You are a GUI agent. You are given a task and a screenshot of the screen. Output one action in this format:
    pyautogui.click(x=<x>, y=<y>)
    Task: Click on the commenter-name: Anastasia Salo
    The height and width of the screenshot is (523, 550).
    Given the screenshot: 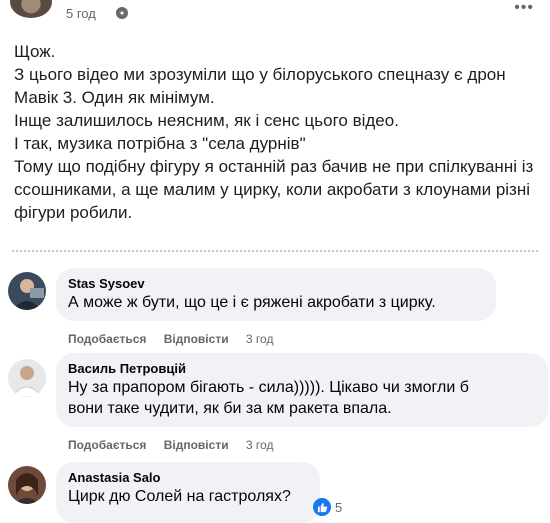 What is the action you would take?
    pyautogui.click(x=188, y=477)
    